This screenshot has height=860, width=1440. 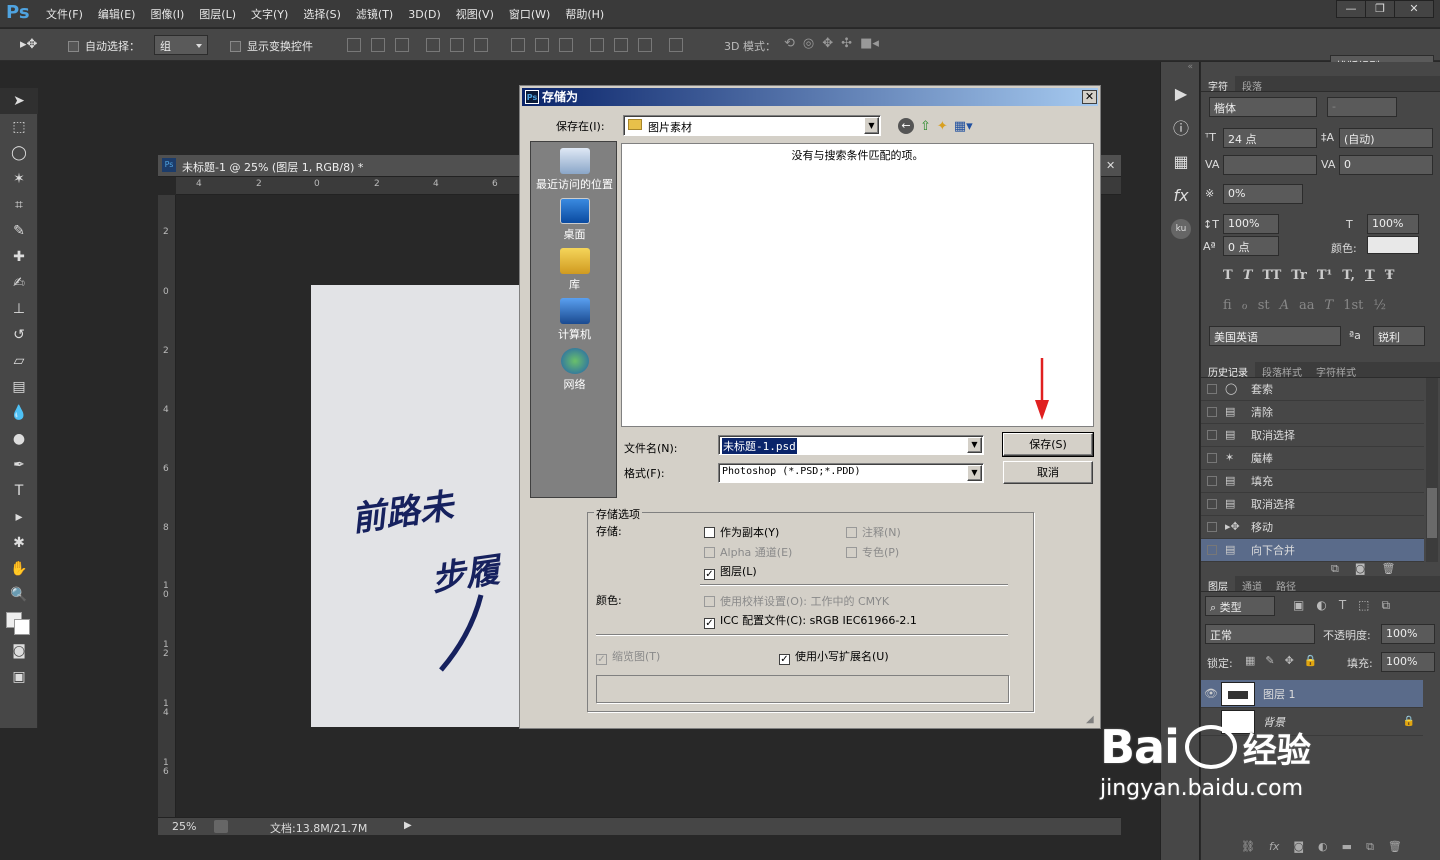 I want to click on faux-italic-icon: T, so click(x=1248, y=275).